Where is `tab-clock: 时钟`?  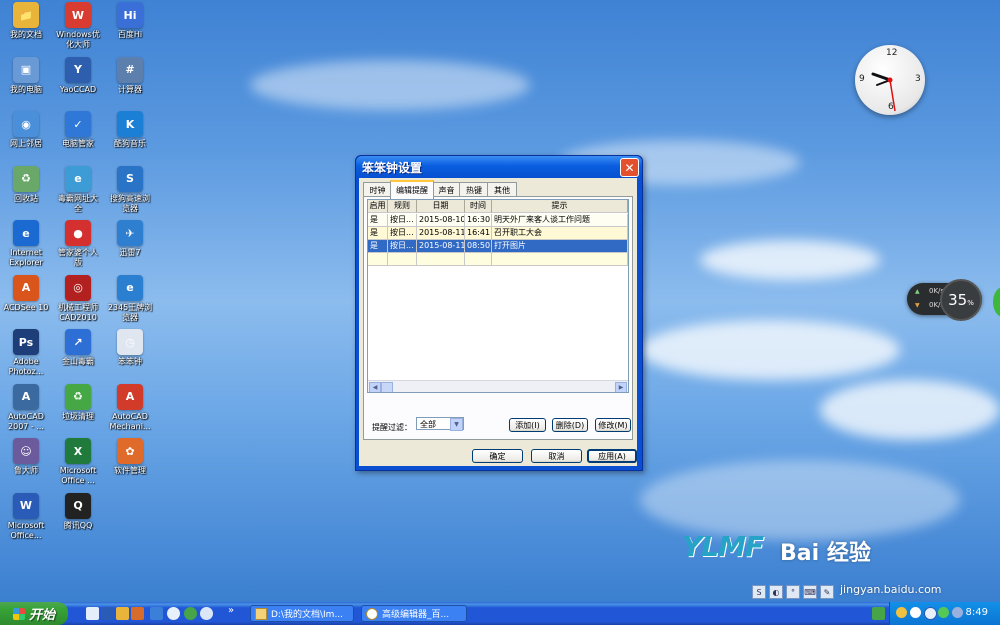
tab-clock: 时钟 is located at coordinates (377, 189).